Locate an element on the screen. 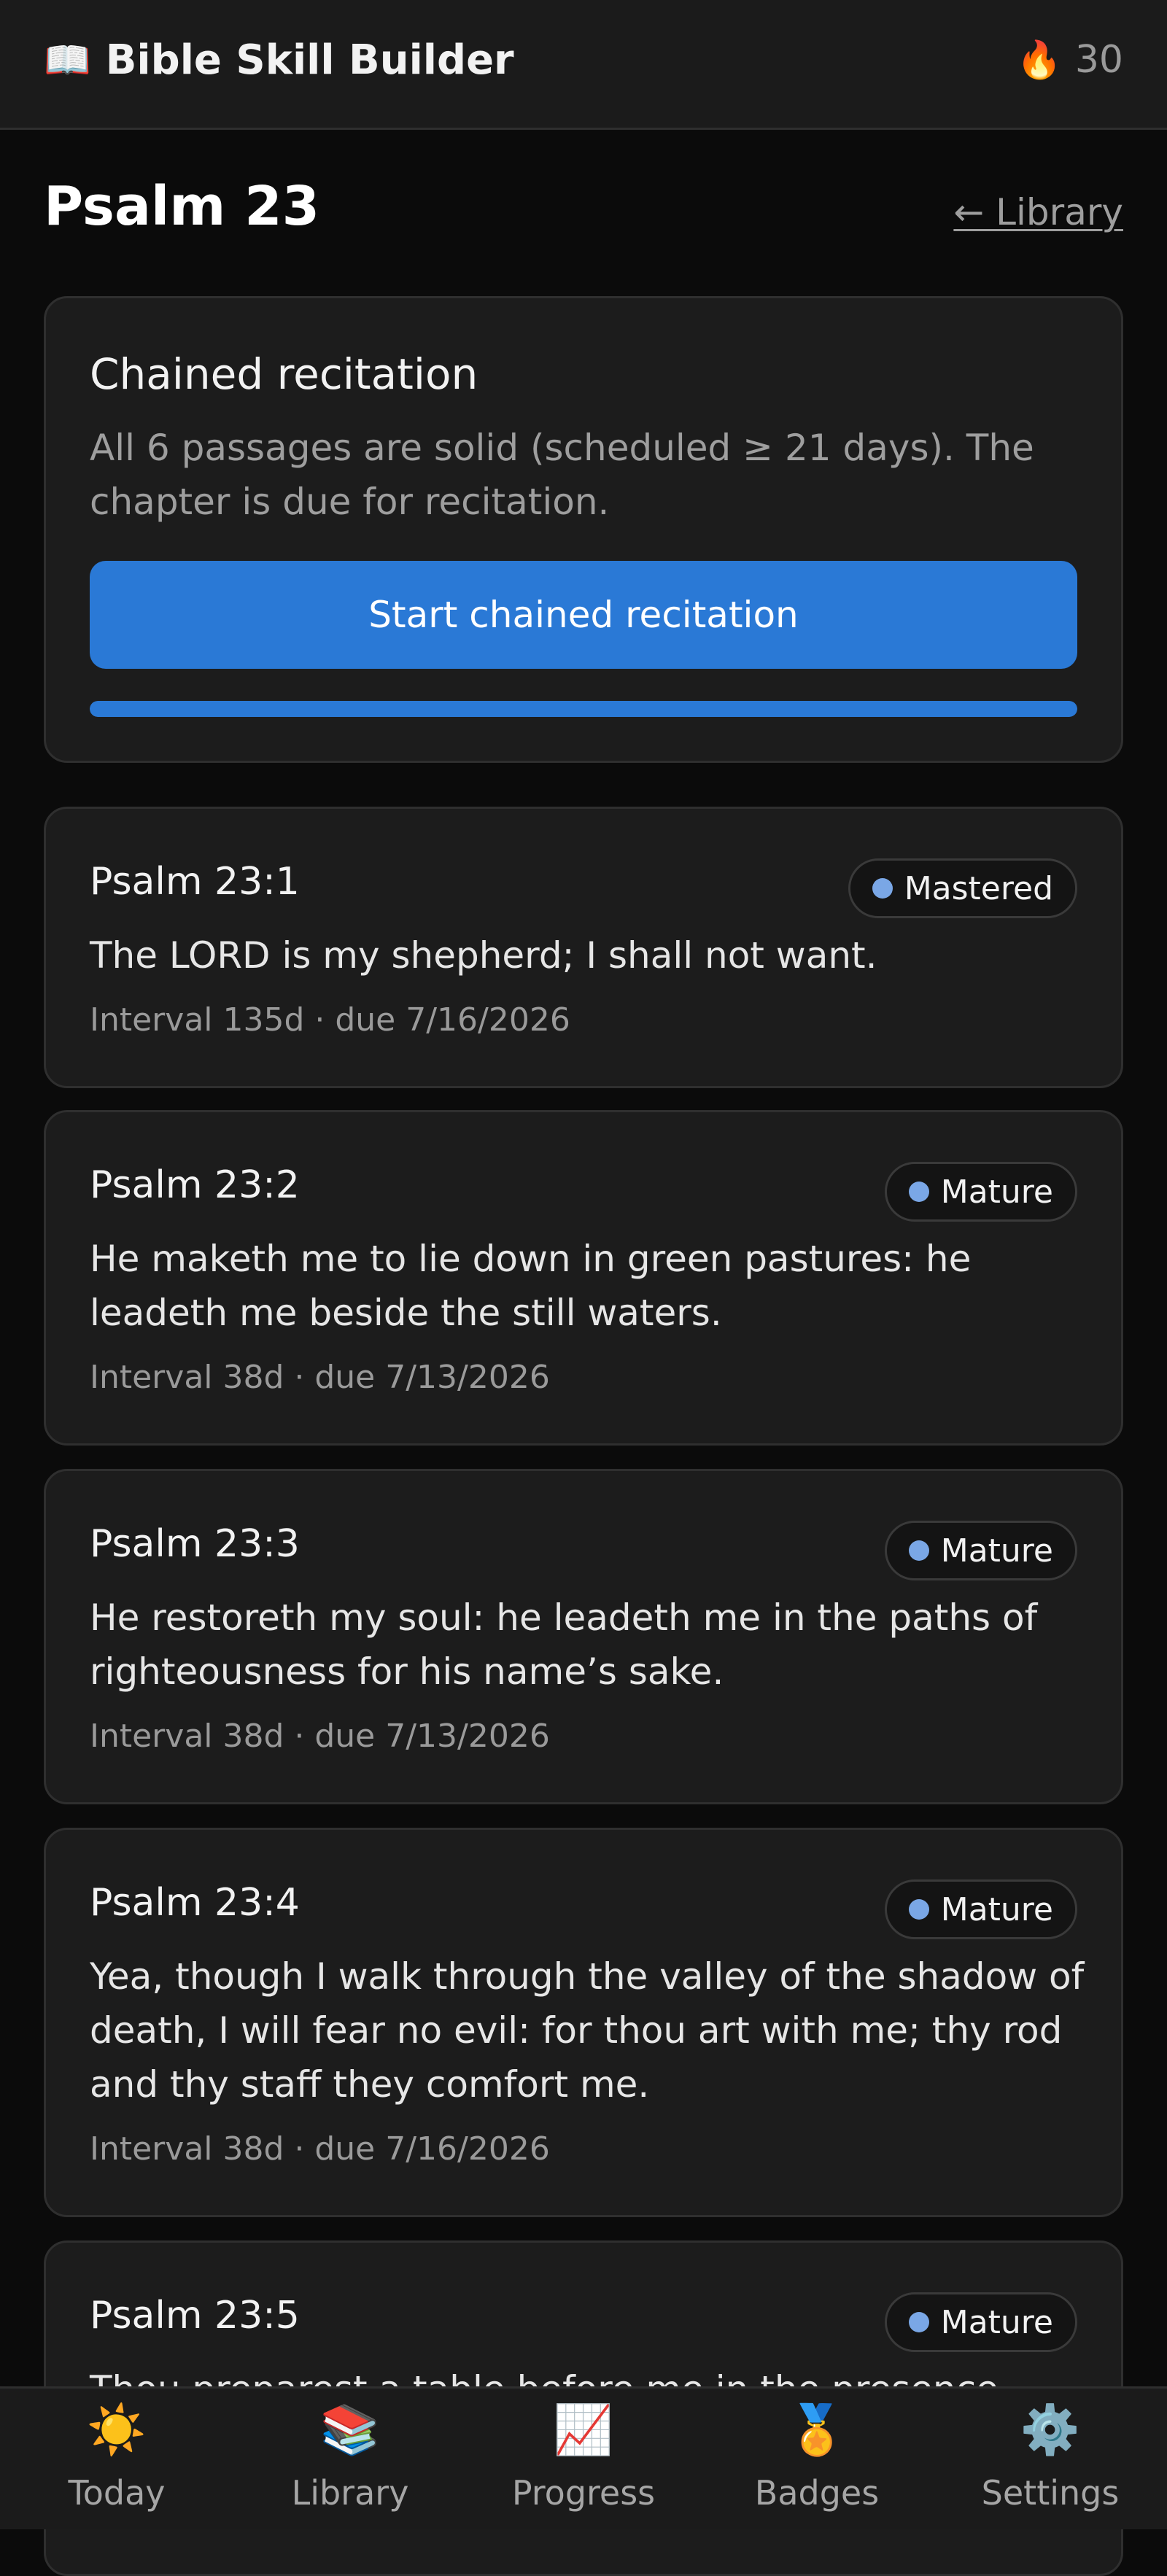  recitation-title: Chained recitation is located at coordinates (284, 374).